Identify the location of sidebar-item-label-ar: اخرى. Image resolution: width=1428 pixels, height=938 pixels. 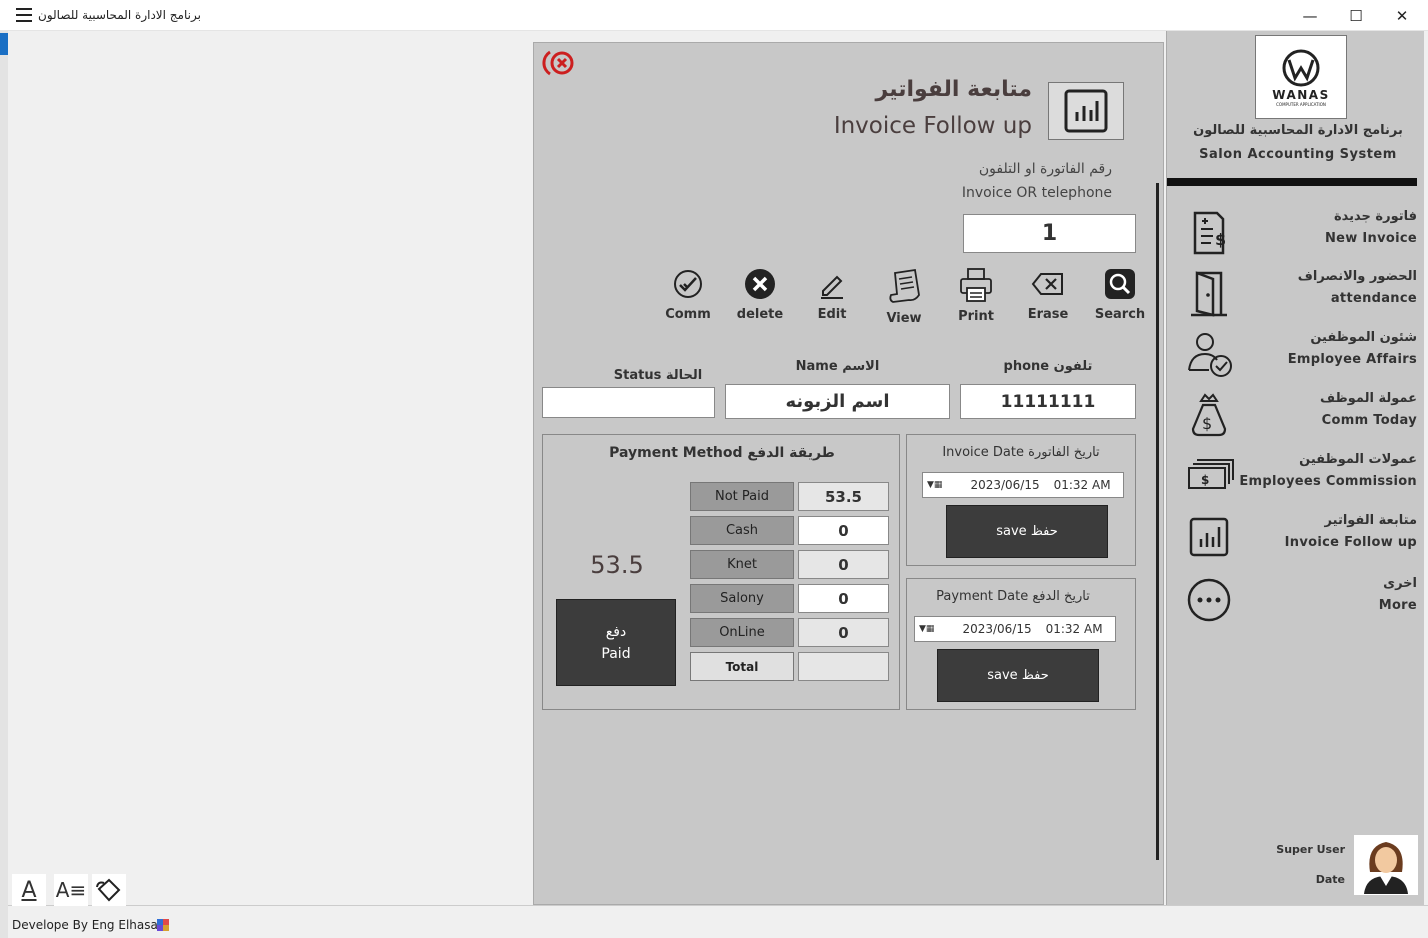
(1400, 583).